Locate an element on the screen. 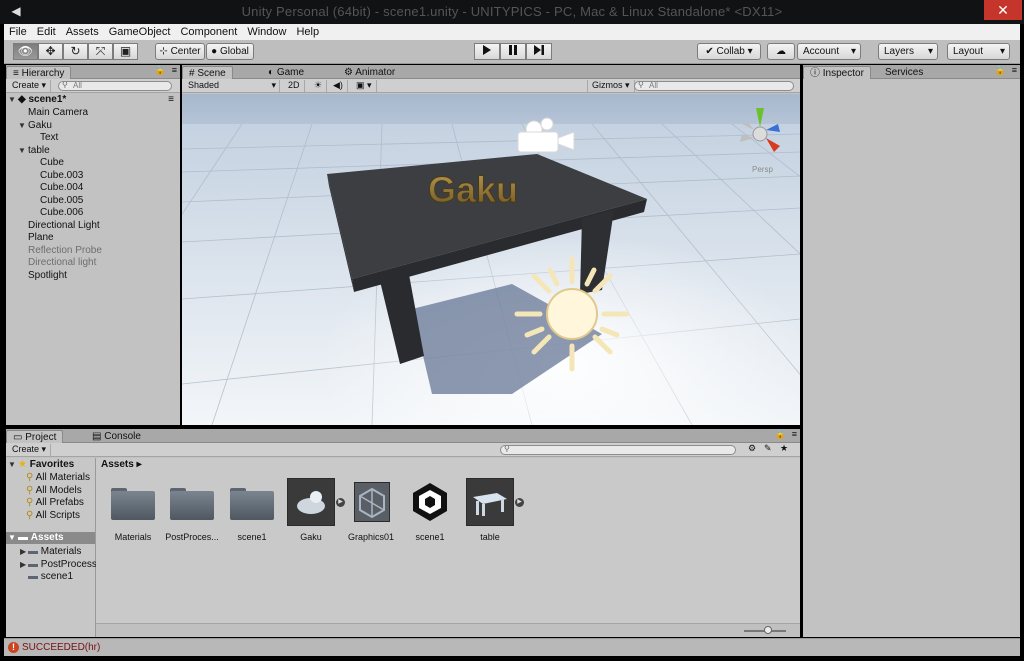 Image resolution: width=1024 pixels, height=661 pixels. tab-animator: ⚙ Animator is located at coordinates (369, 72).